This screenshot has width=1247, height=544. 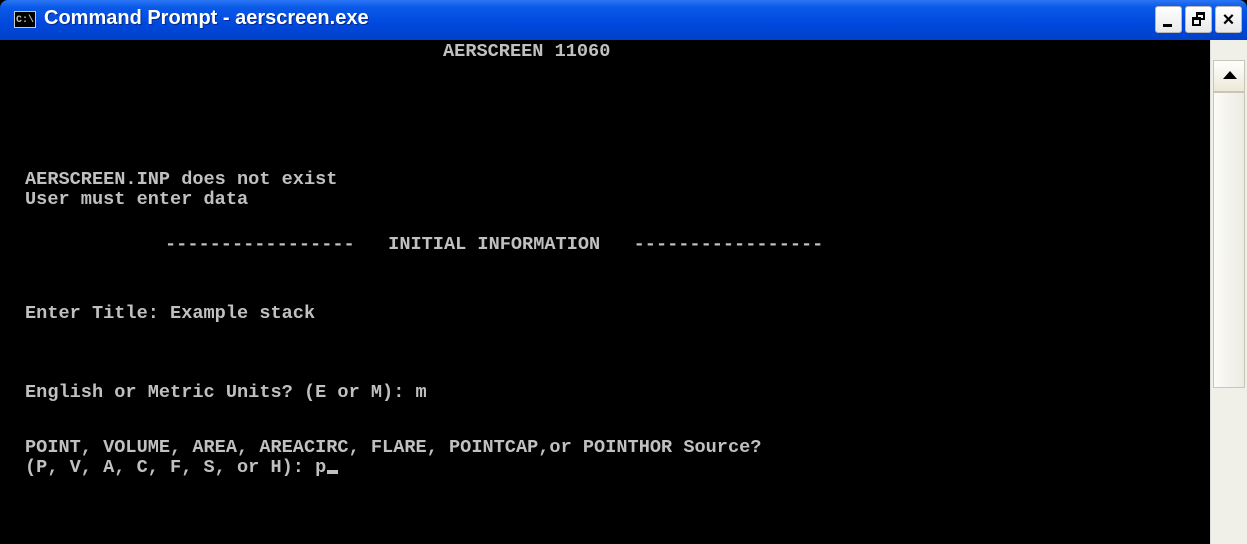 What do you see at coordinates (206, 18) in the screenshot?
I see `window-title: Command Prompt - aerscreen.exe` at bounding box center [206, 18].